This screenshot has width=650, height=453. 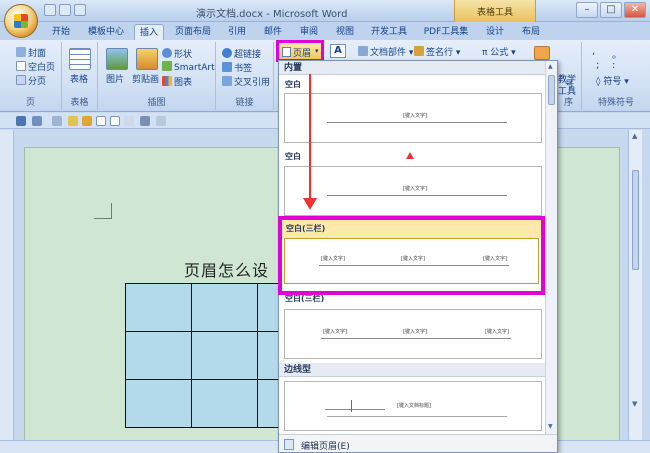 I want to click on bookmark-button: 书签, so click(x=237, y=67).